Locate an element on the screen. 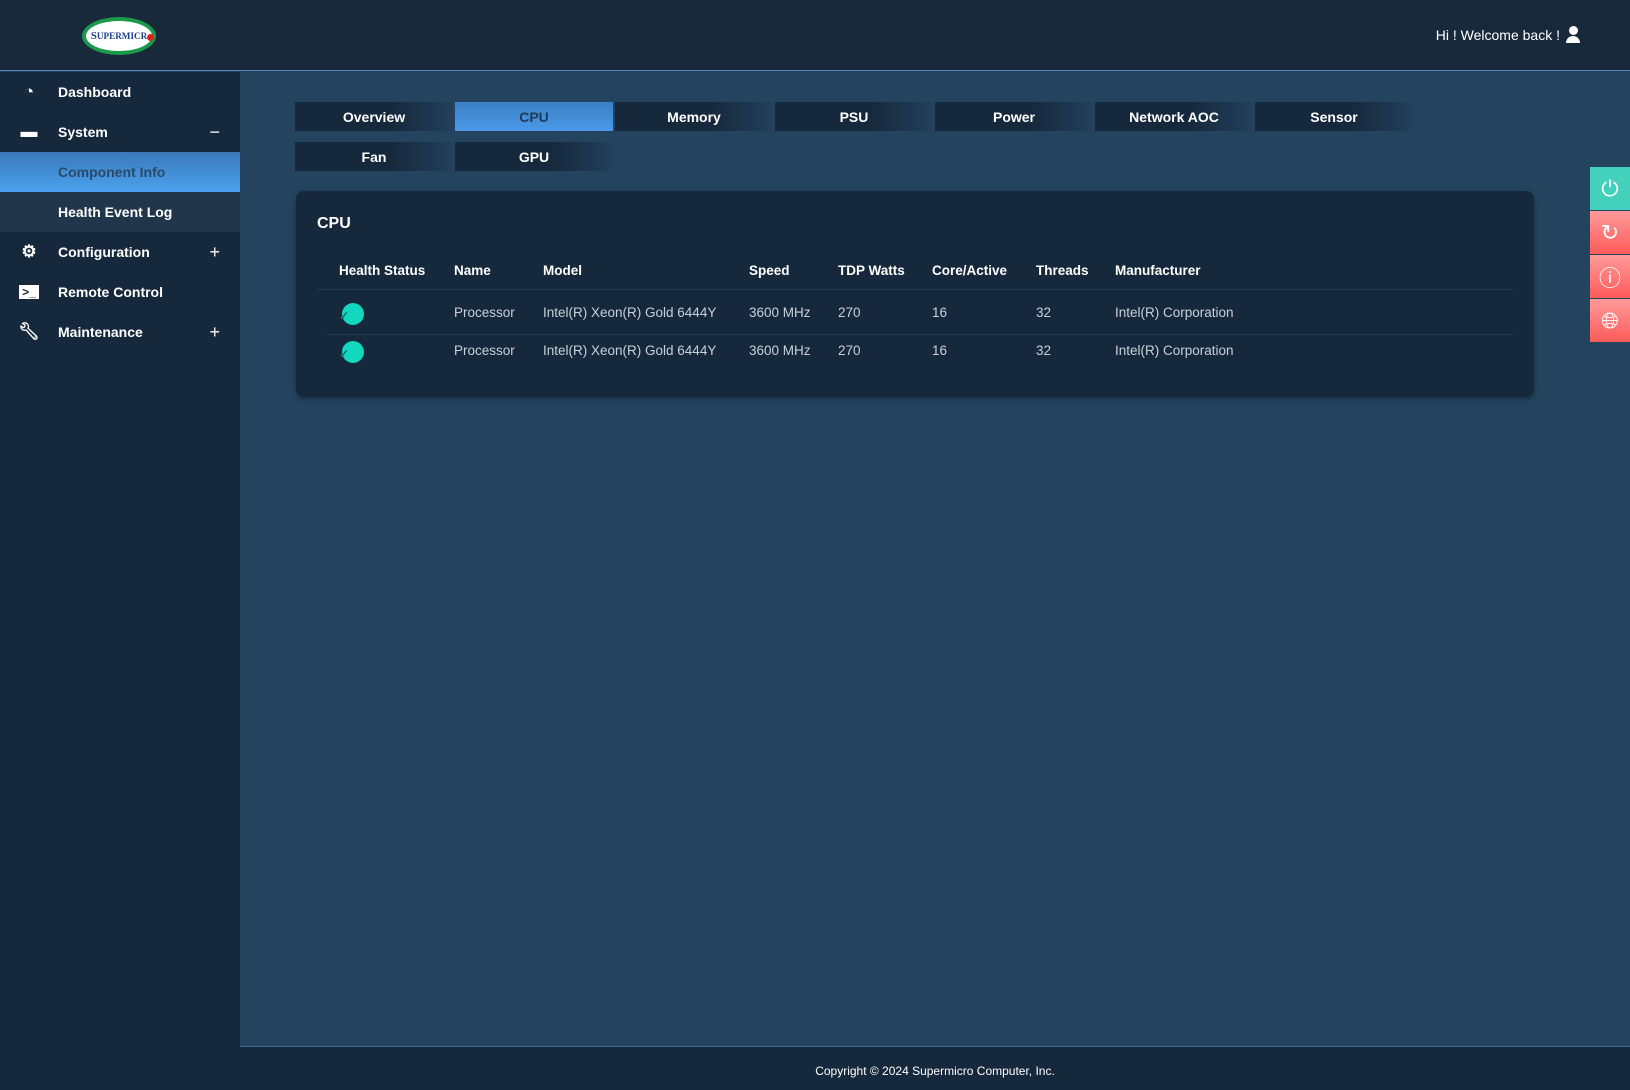 The image size is (1630, 1090). column-header: TDP Watts is located at coordinates (871, 270).